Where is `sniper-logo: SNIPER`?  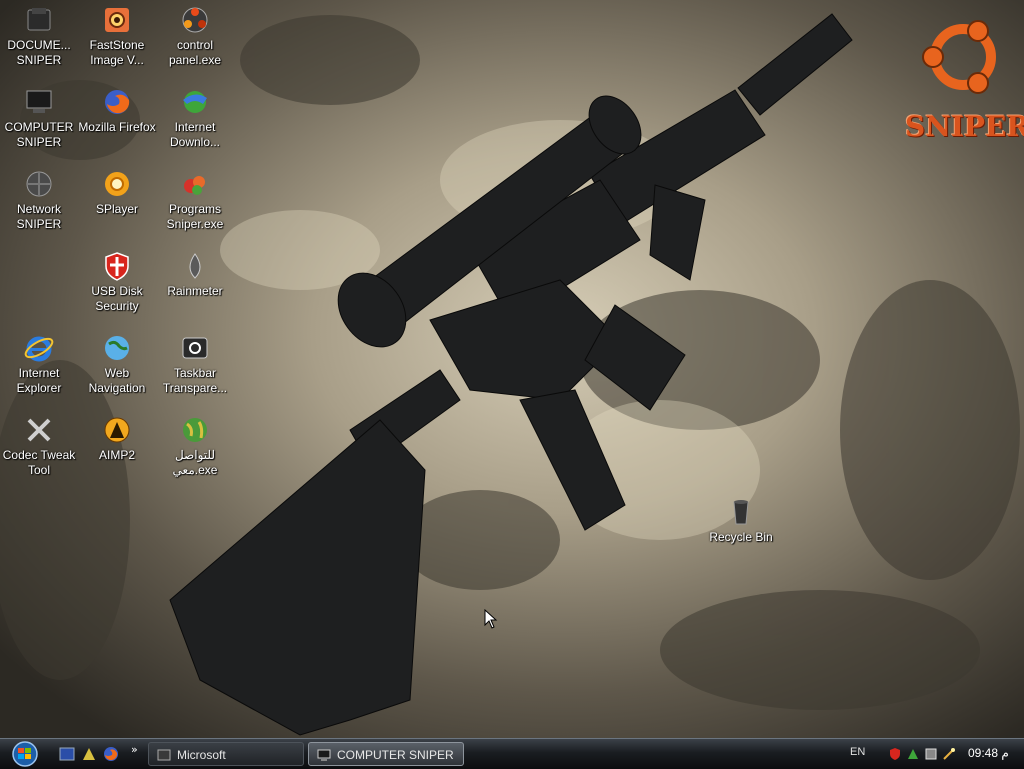
sniper-logo: SNIPER is located at coordinates (964, 75).